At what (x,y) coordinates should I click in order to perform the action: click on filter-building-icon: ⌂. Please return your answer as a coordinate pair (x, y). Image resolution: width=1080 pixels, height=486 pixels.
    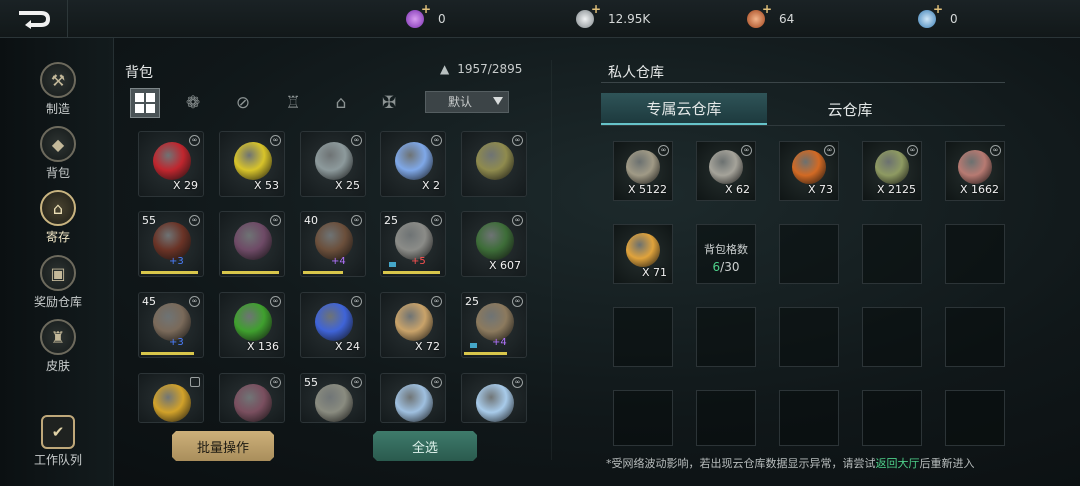
    Looking at the image, I should click on (341, 103).